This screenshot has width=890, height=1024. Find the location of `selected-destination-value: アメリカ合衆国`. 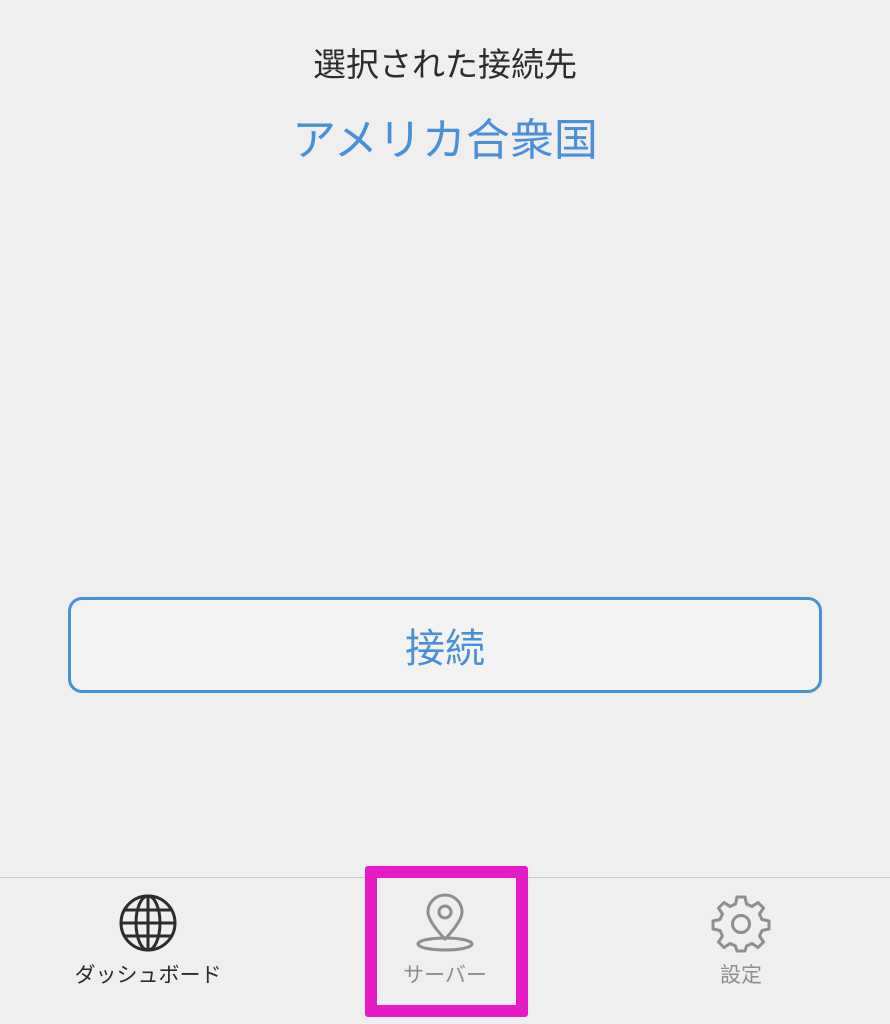

selected-destination-value: アメリカ合衆国 is located at coordinates (445, 136).